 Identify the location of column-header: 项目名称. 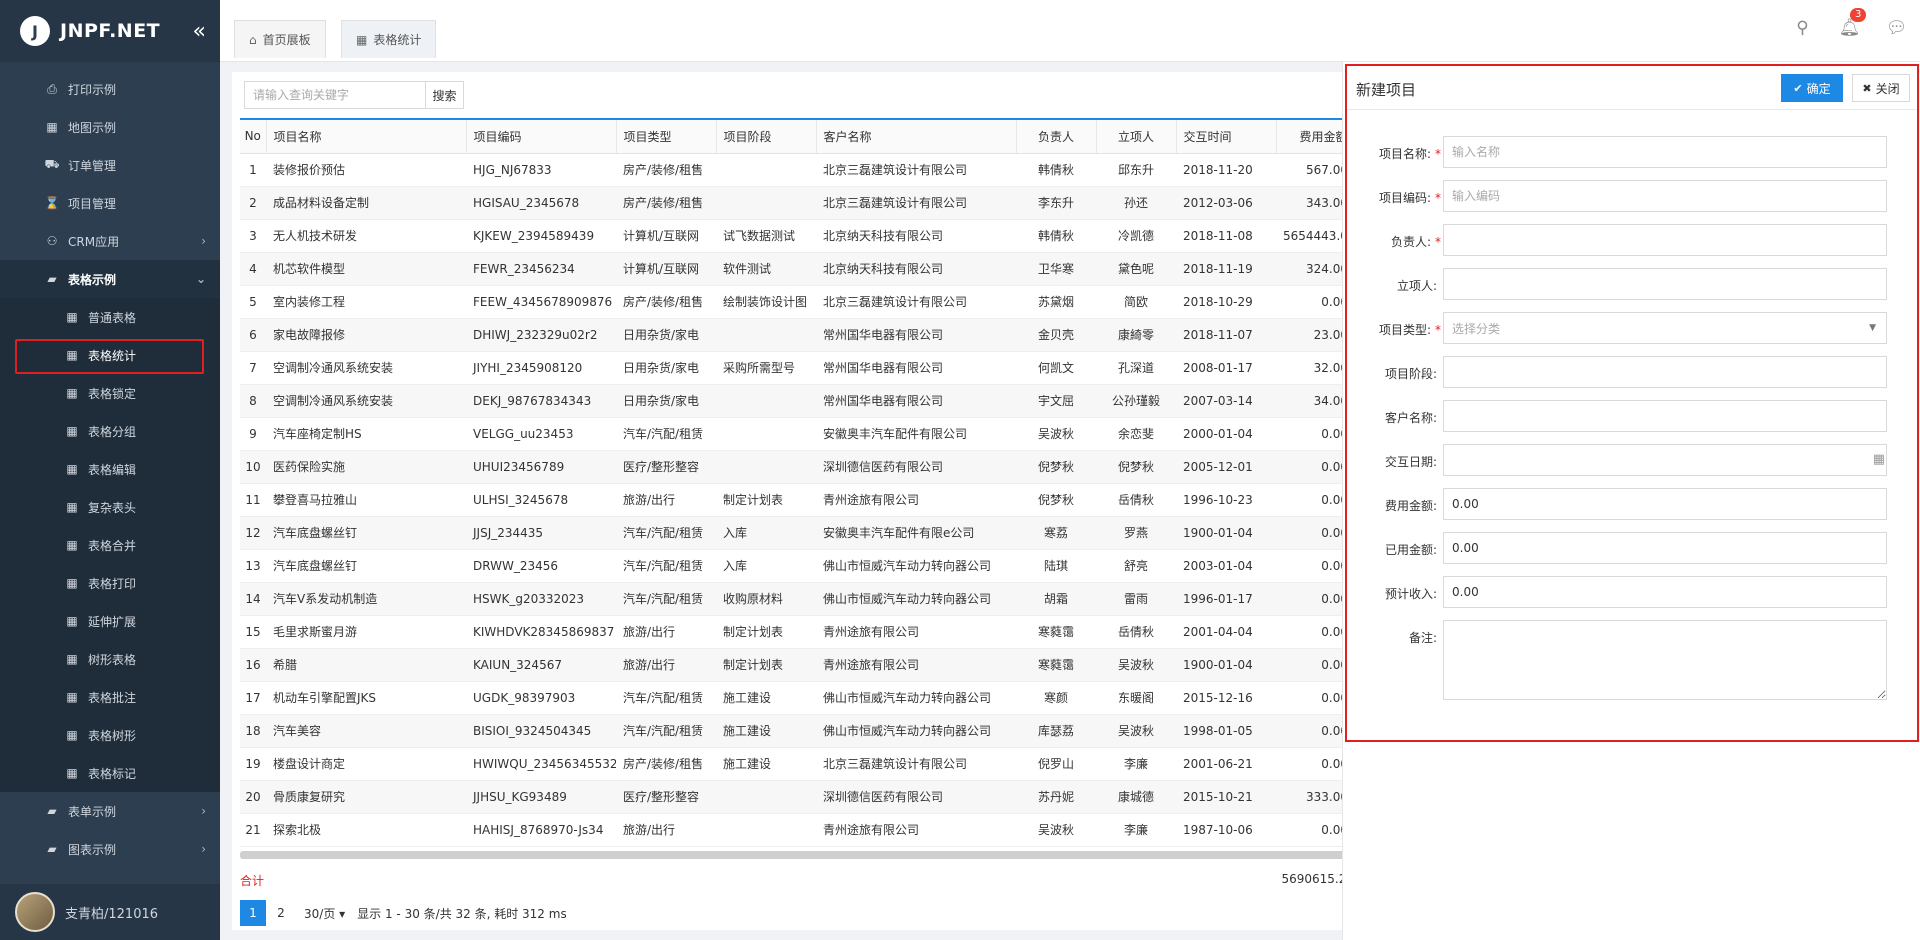
(366, 136).